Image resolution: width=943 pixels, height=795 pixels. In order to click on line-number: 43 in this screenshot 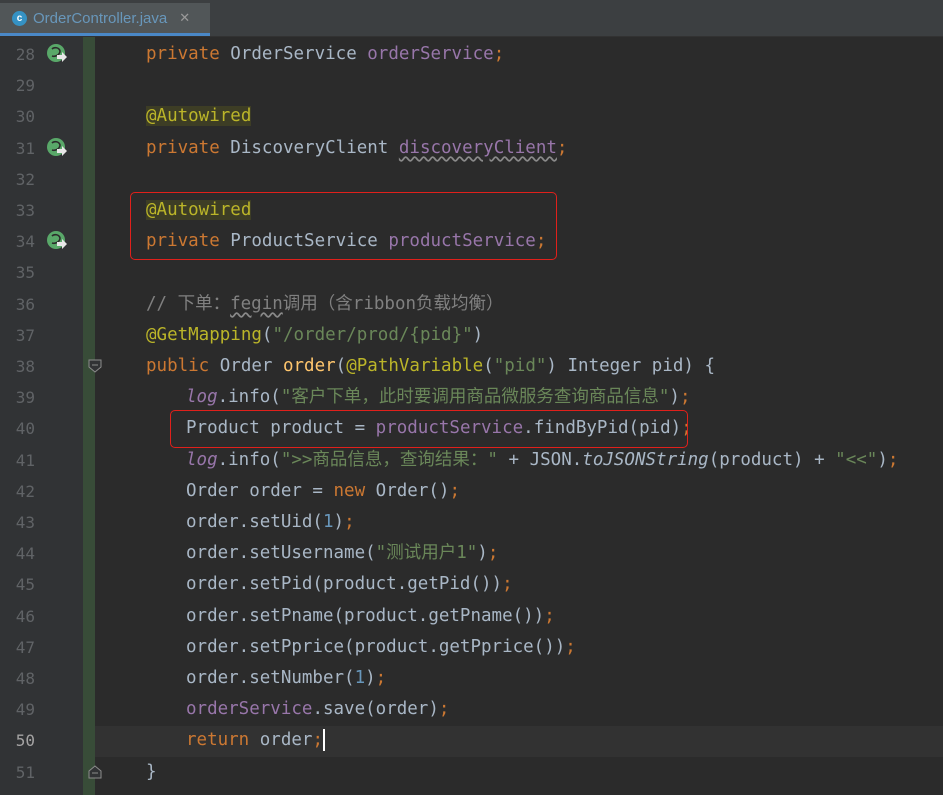, I will do `click(25, 522)`.